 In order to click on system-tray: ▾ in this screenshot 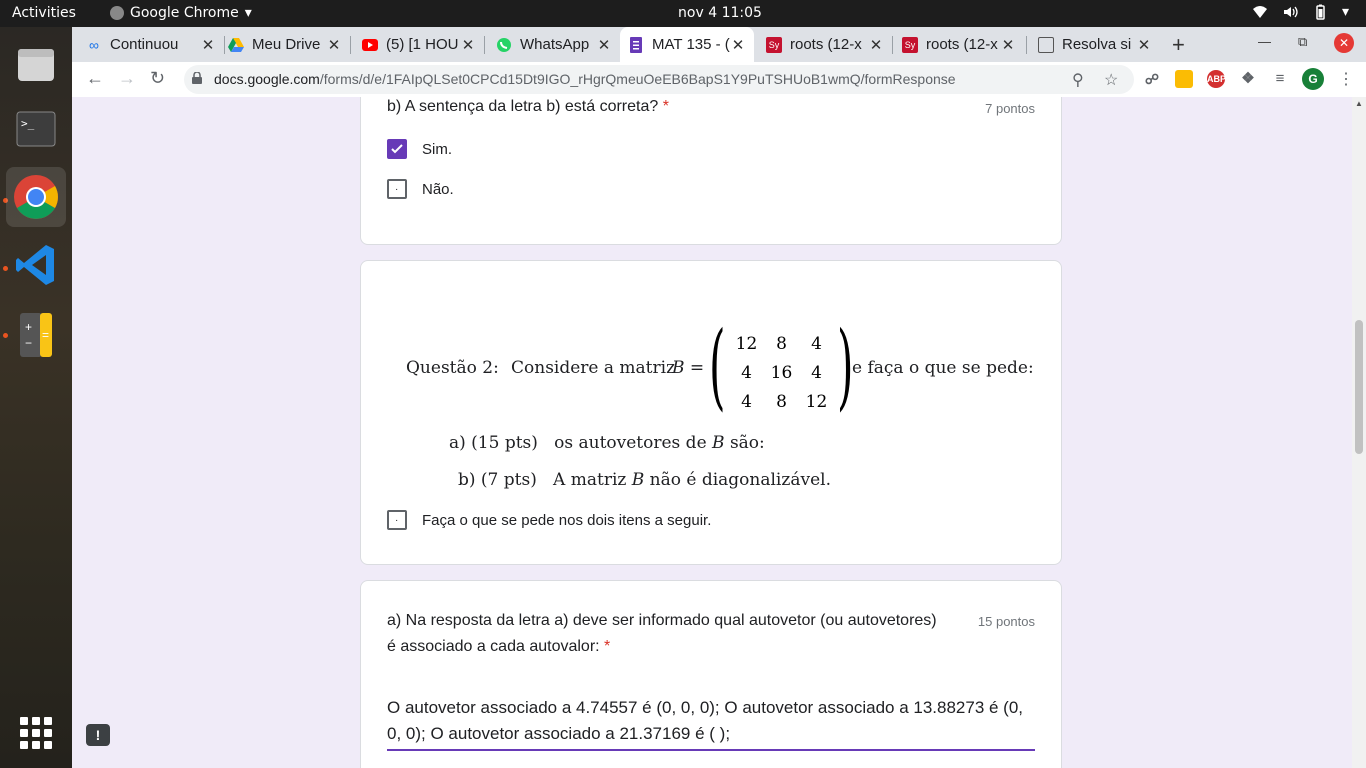, I will do `click(1302, 12)`.